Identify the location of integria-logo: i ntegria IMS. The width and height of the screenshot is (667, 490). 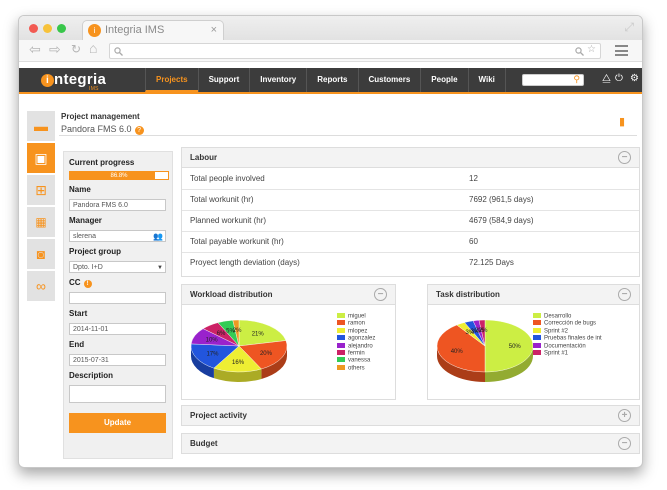
(73, 81).